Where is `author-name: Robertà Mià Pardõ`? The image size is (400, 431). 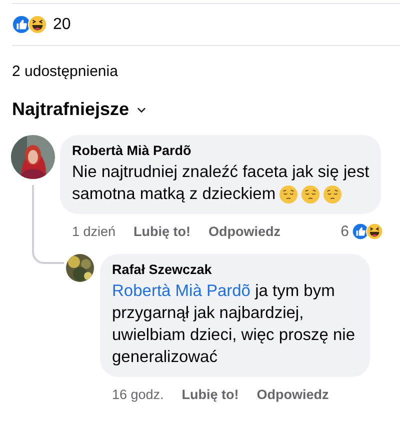
author-name: Robertà Mià Pardõ is located at coordinates (221, 150).